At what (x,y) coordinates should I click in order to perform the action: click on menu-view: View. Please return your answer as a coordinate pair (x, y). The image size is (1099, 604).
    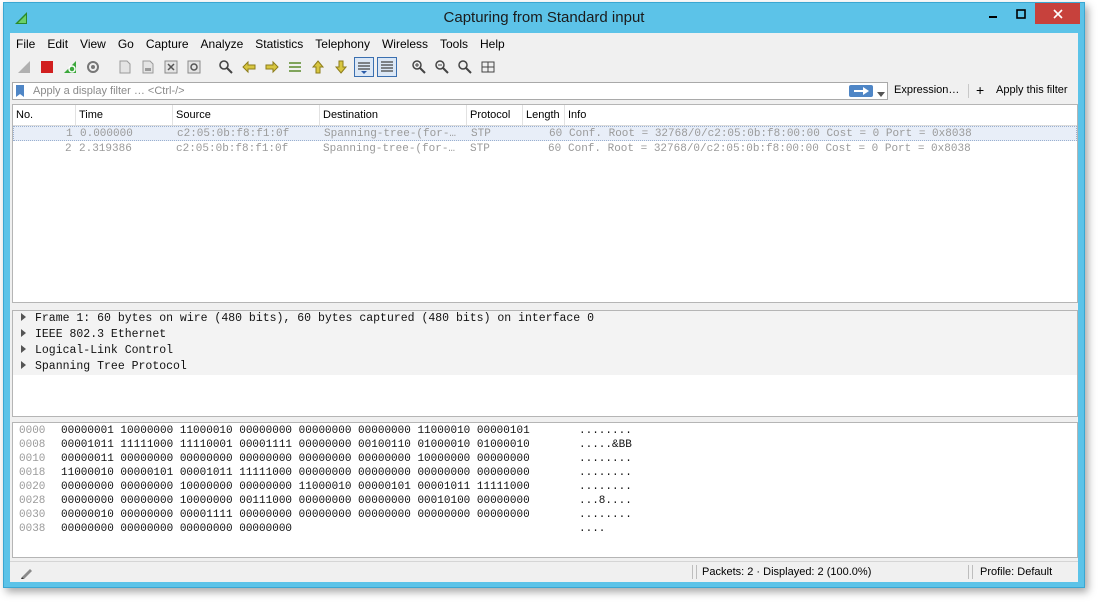
    Looking at the image, I should click on (93, 44).